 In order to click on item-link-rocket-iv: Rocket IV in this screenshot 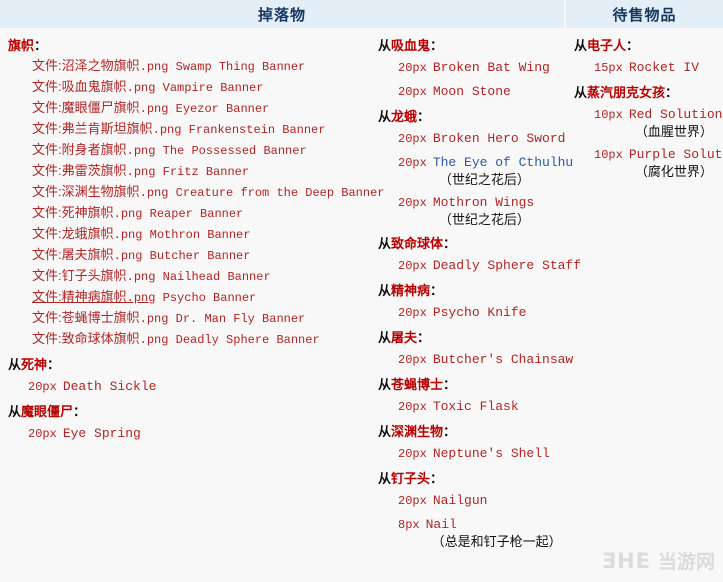, I will do `click(664, 67)`.